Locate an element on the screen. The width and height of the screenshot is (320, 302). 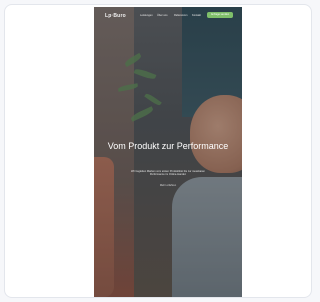
hero-title: Vom Produkt zur Performance is located at coordinates (168, 146).